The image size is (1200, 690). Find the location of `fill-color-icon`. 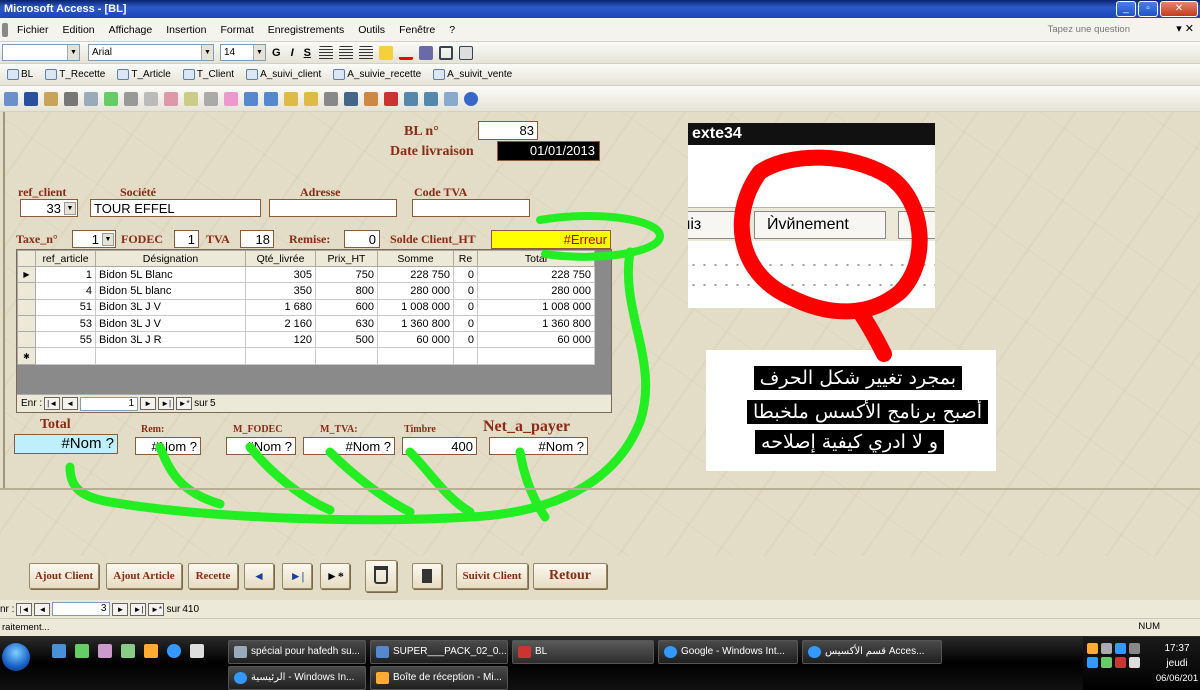

fill-color-icon is located at coordinates (385, 52).